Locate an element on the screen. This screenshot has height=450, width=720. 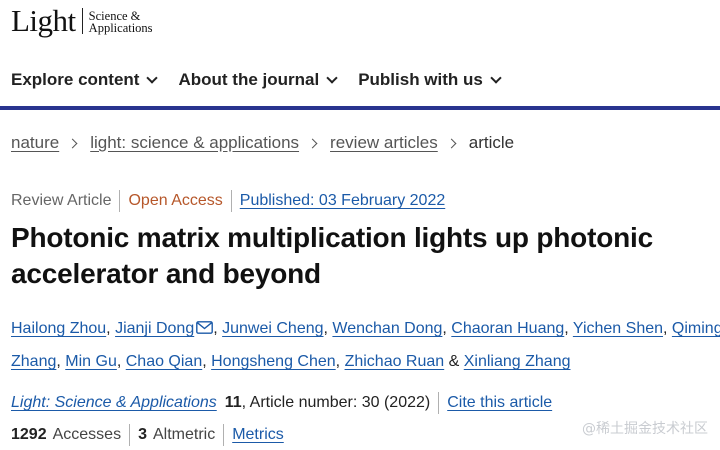
altmetric-count: 3 is located at coordinates (142, 434).